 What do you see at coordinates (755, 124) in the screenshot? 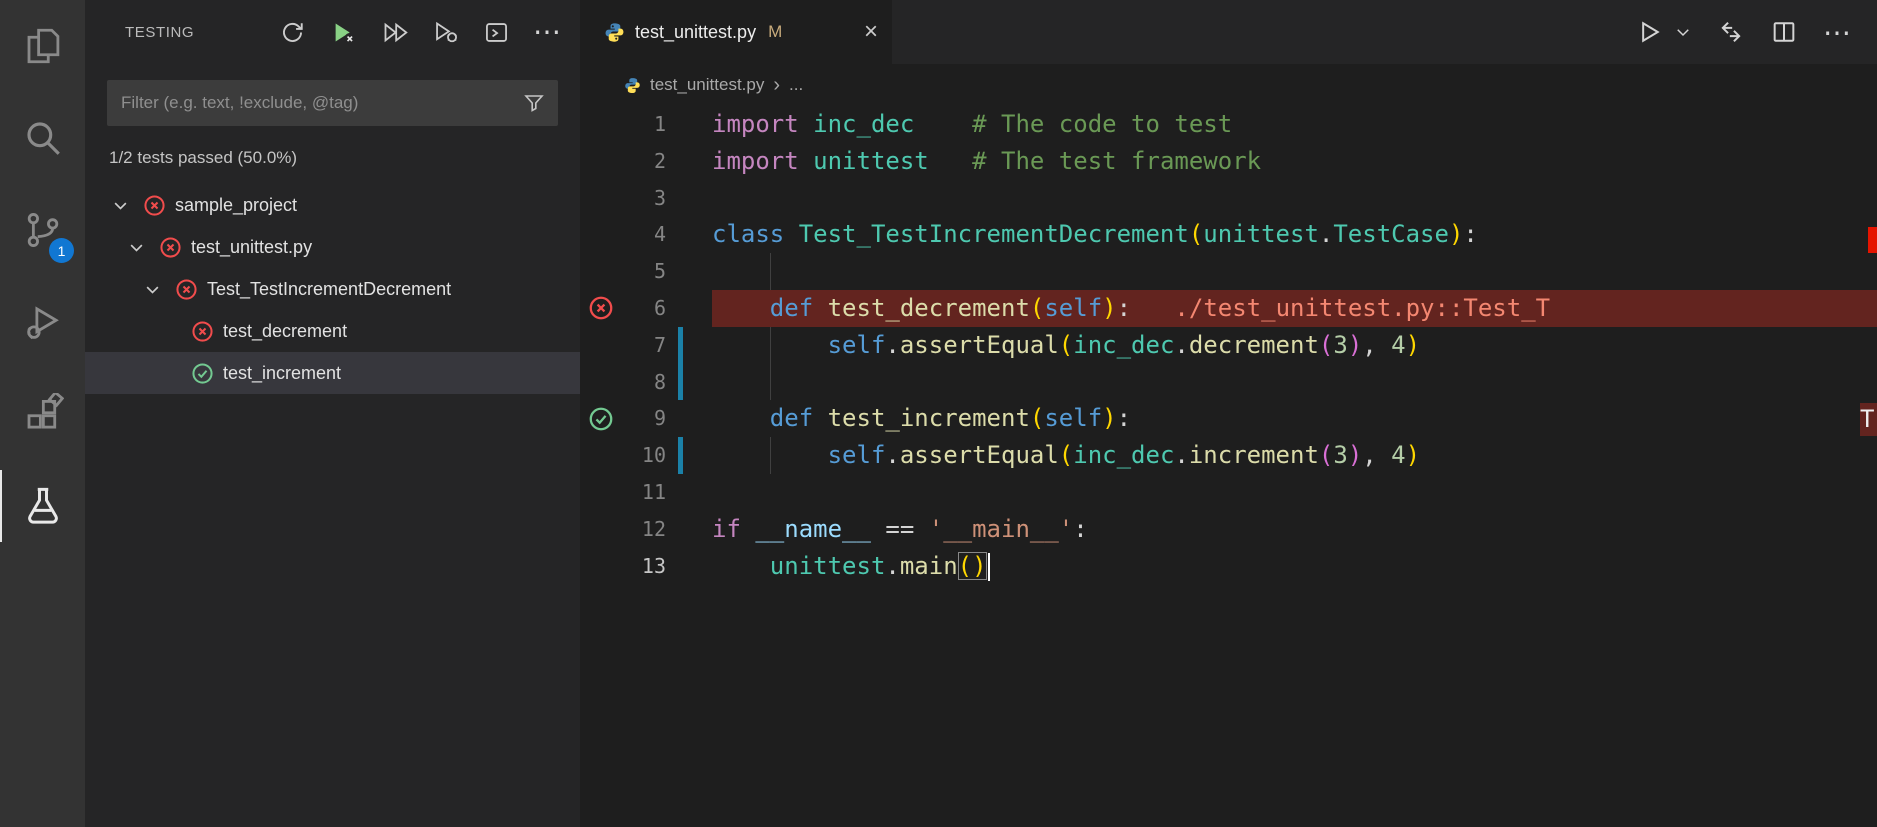
I see `token-kw: import` at bounding box center [755, 124].